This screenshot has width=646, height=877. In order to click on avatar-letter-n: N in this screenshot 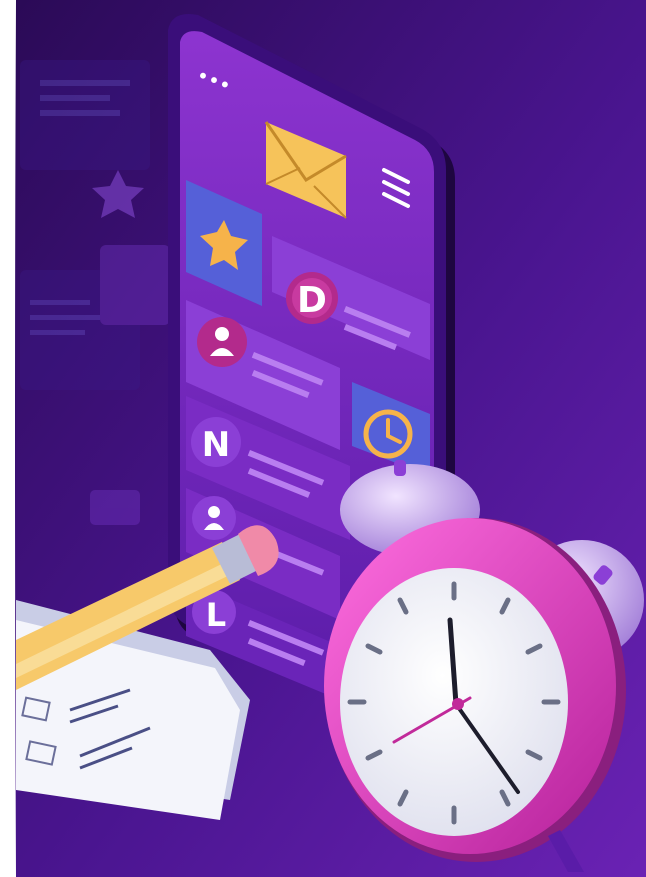, I will do `click(216, 445)`.